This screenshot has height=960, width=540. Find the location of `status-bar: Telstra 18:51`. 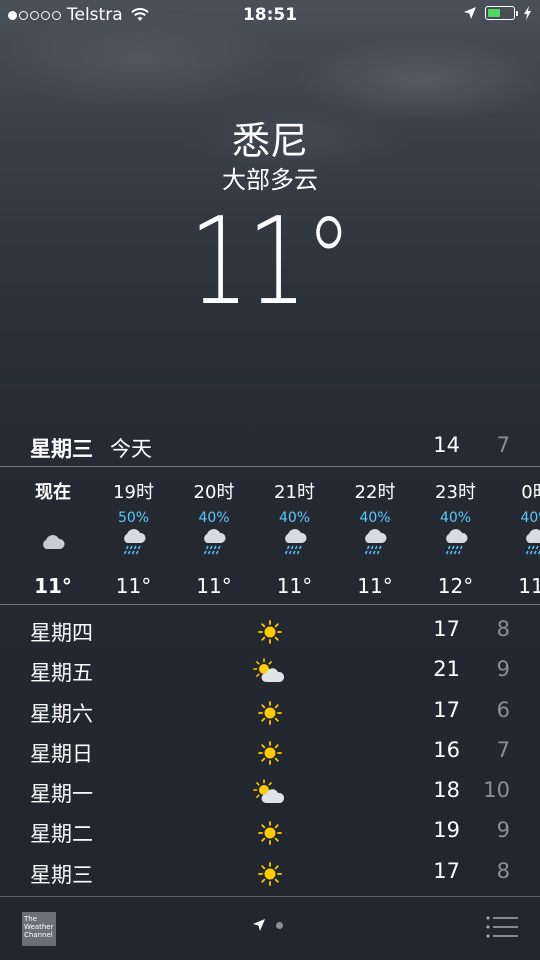

status-bar: Telstra 18:51 is located at coordinates (270, 15).